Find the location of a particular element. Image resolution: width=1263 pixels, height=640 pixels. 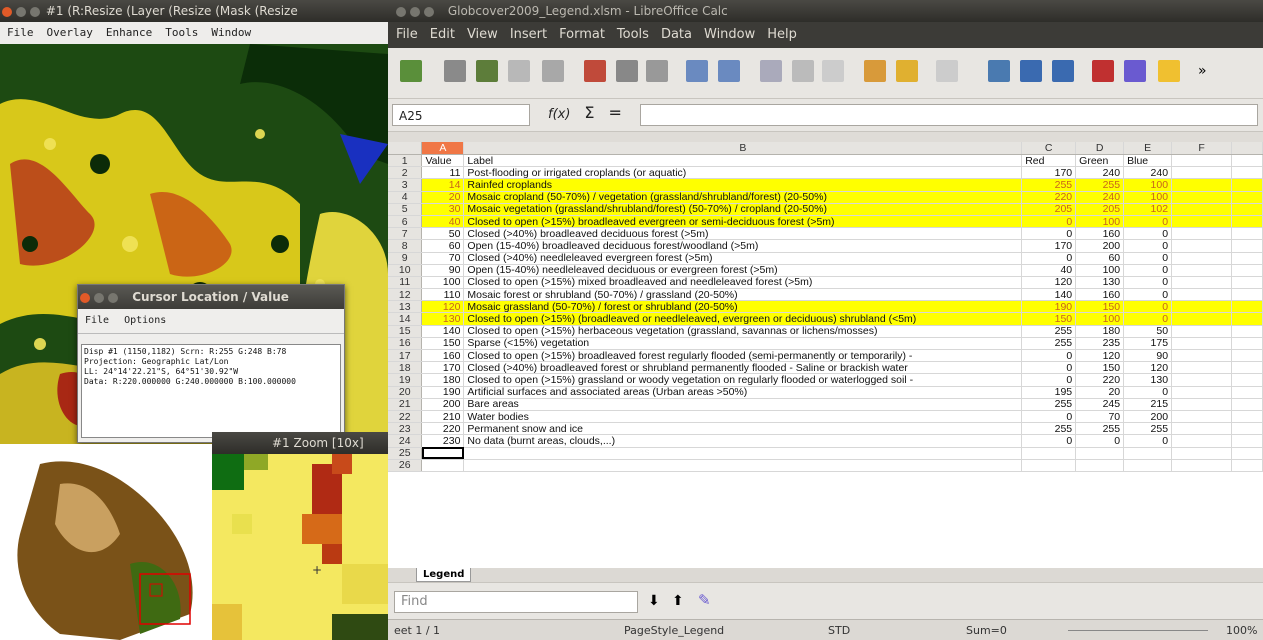

row-header: 15 is located at coordinates (405, 331).